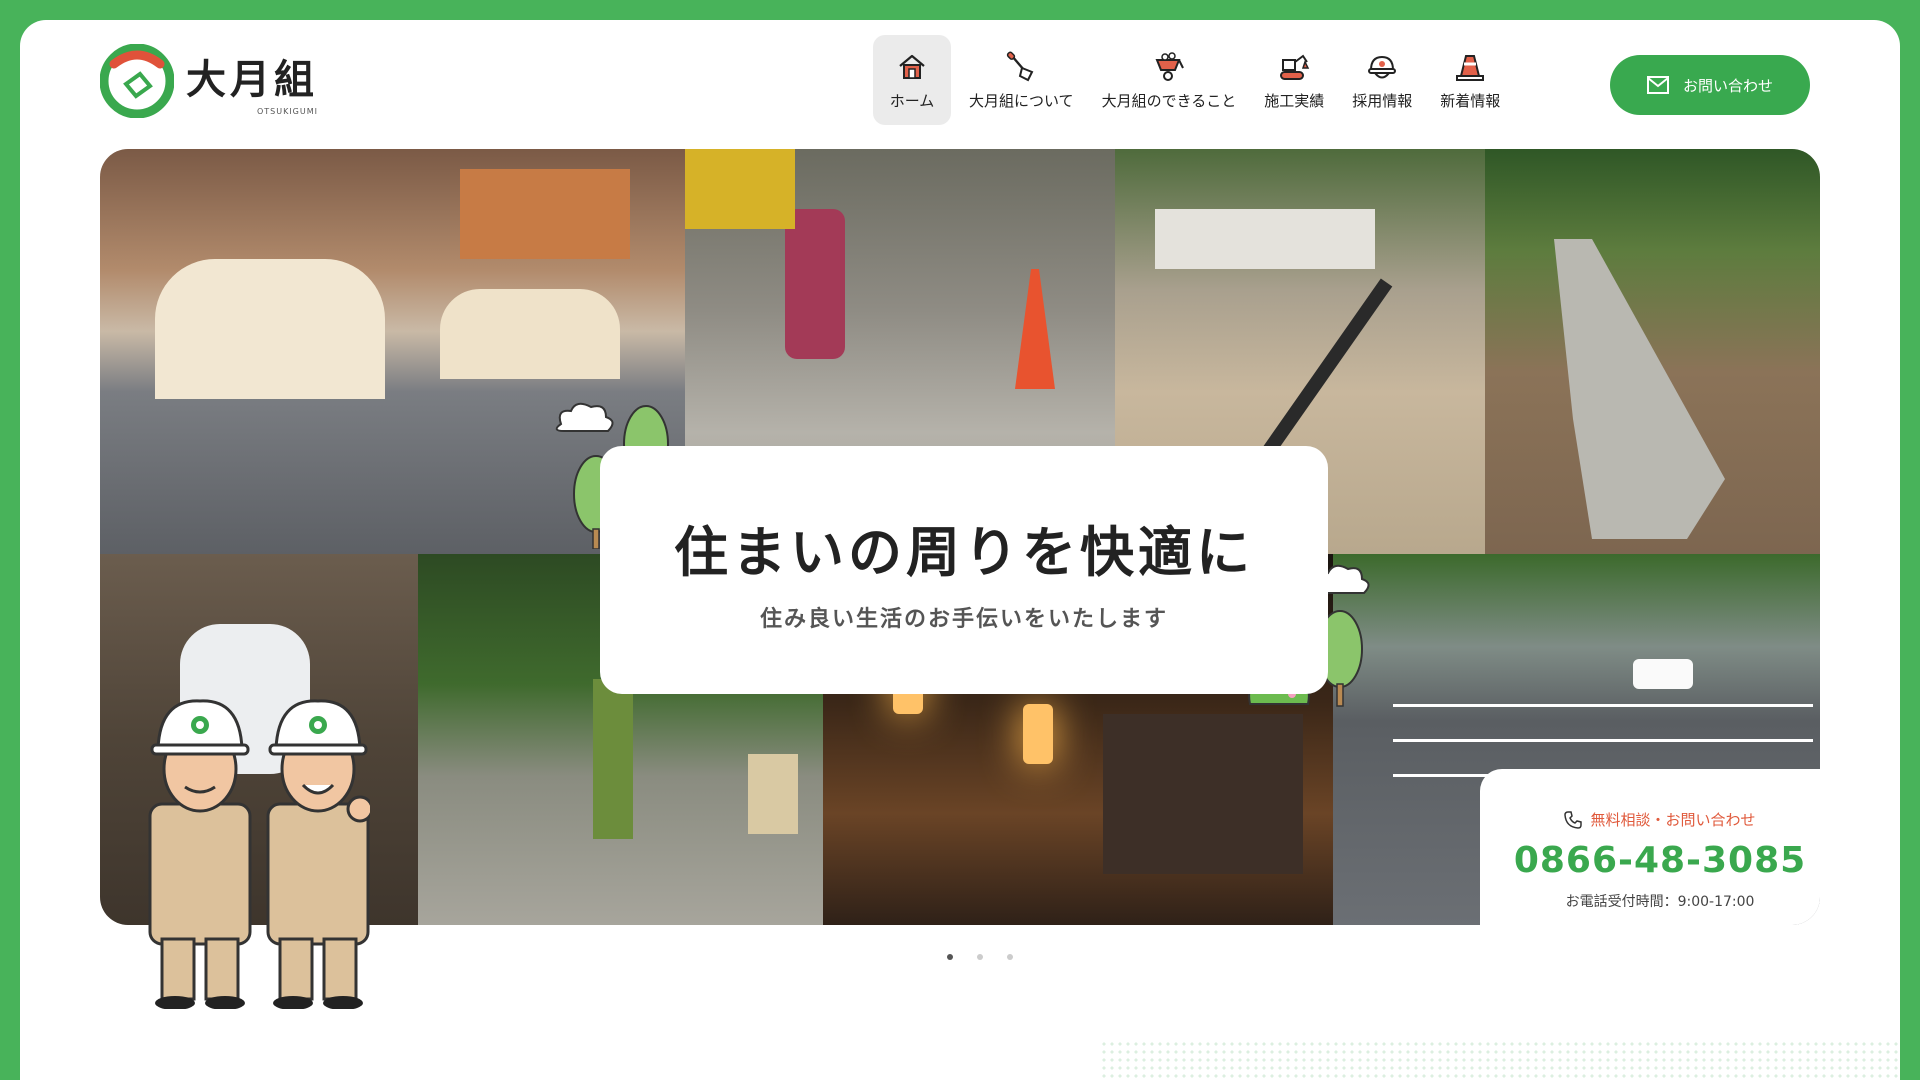 The width and height of the screenshot is (1920, 1080). What do you see at coordinates (259, 854) in the screenshot?
I see `staff-illustration` at bounding box center [259, 854].